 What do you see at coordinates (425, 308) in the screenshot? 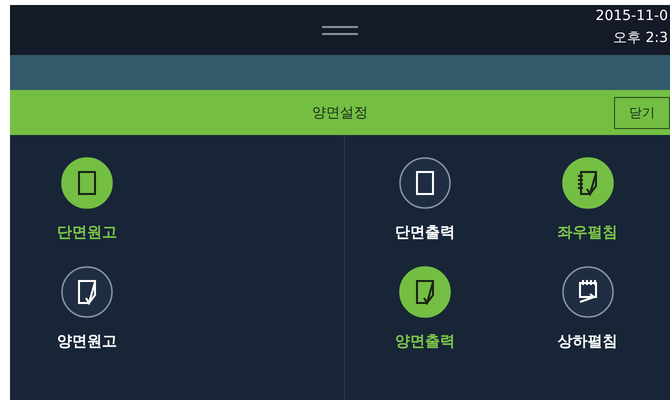
I see `option-button: 양면출력` at bounding box center [425, 308].